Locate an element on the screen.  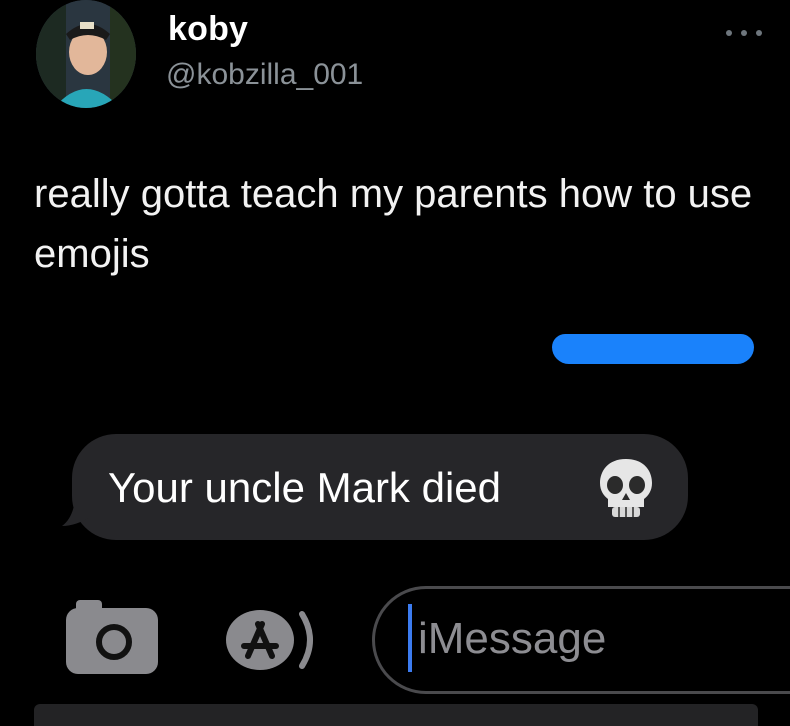
more-horizontal-icon is located at coordinates (744, 33).